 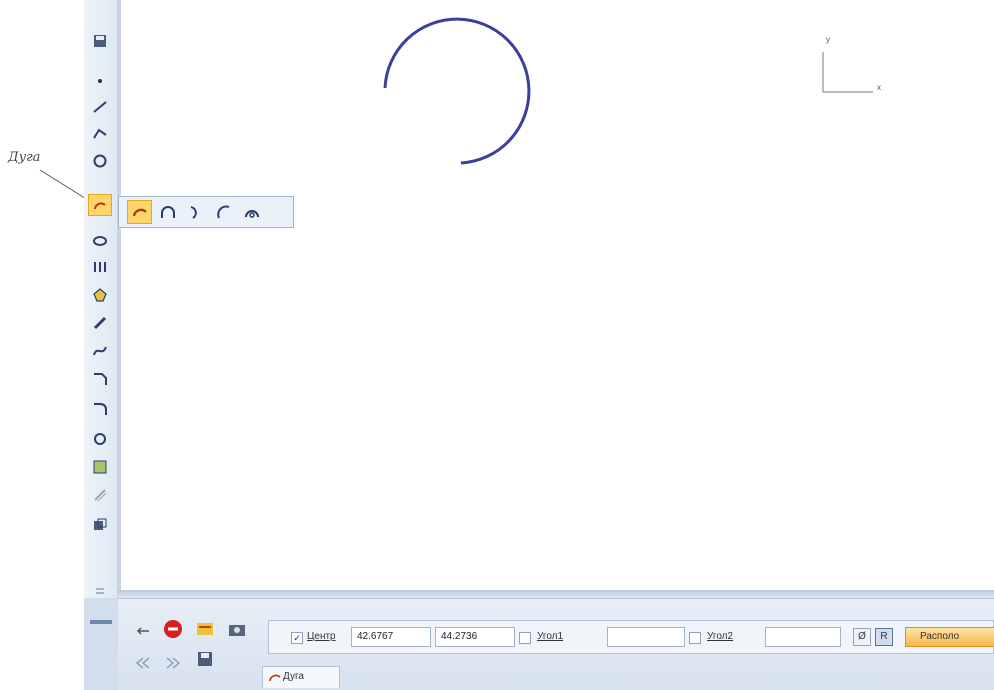 What do you see at coordinates (100, 495) in the screenshot?
I see `offset-icon` at bounding box center [100, 495].